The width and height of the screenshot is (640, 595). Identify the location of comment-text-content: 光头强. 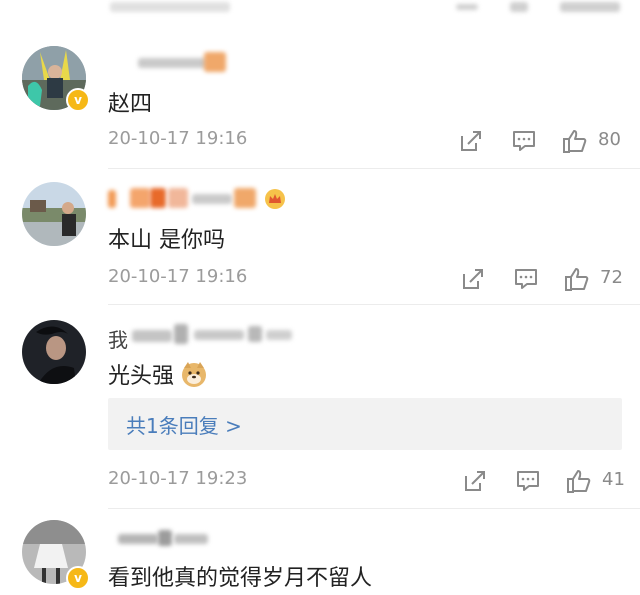
(141, 376).